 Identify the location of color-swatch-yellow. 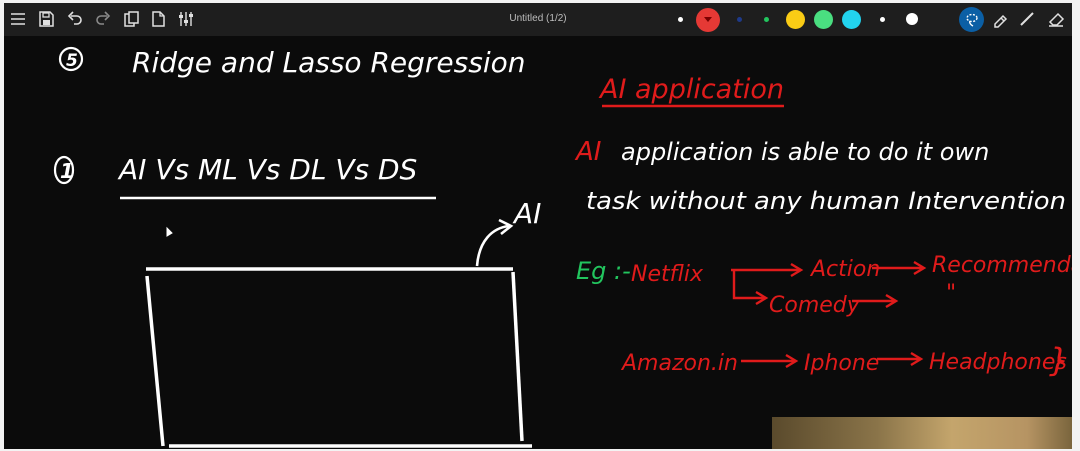
(795, 19).